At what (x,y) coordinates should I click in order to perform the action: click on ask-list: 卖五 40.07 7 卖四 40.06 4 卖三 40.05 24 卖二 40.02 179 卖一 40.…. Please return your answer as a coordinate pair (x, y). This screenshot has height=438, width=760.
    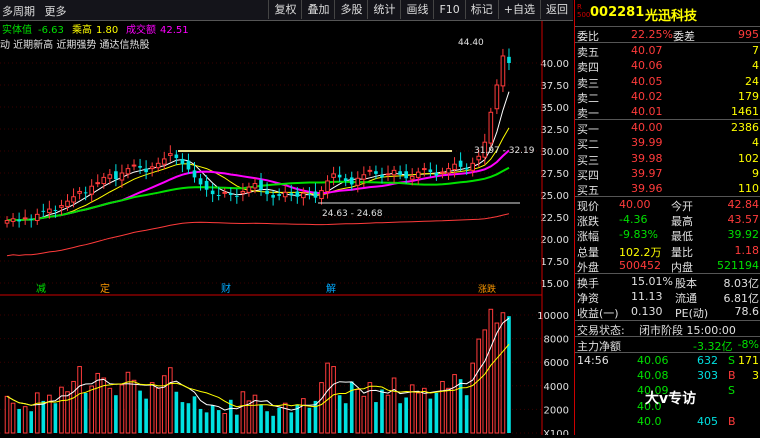
    Looking at the image, I should click on (667, 81).